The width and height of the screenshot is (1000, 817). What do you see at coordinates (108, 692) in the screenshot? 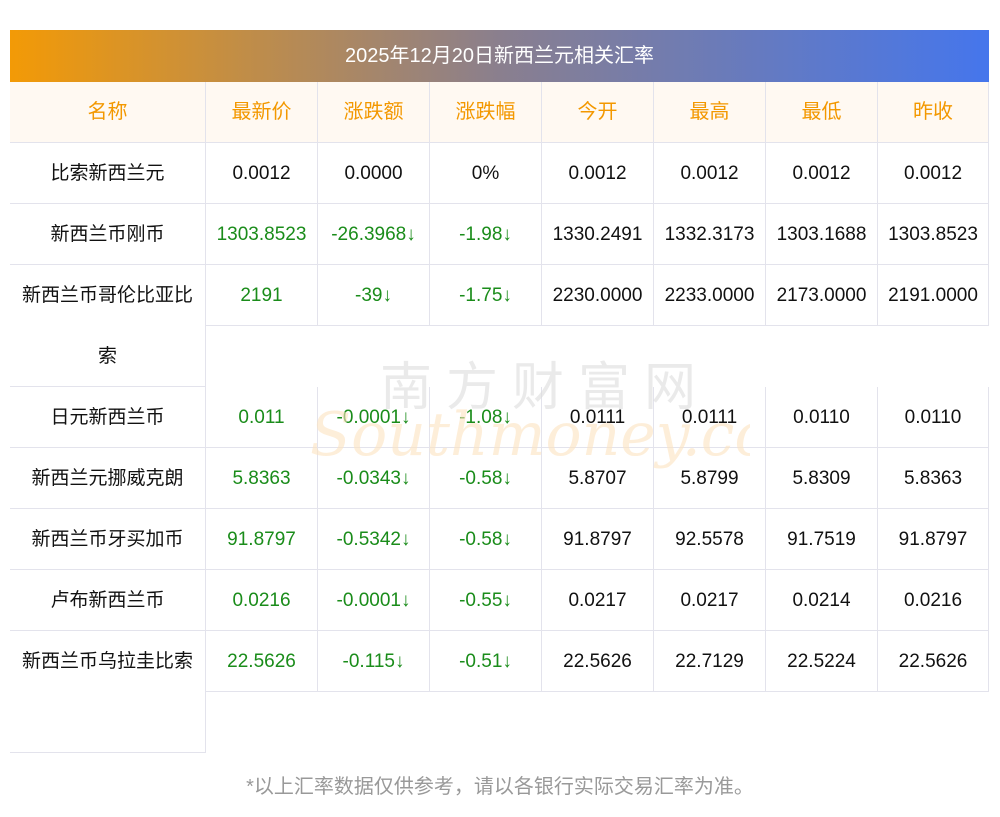
I see `currency-name: 新西兰币乌拉圭比索` at bounding box center [108, 692].